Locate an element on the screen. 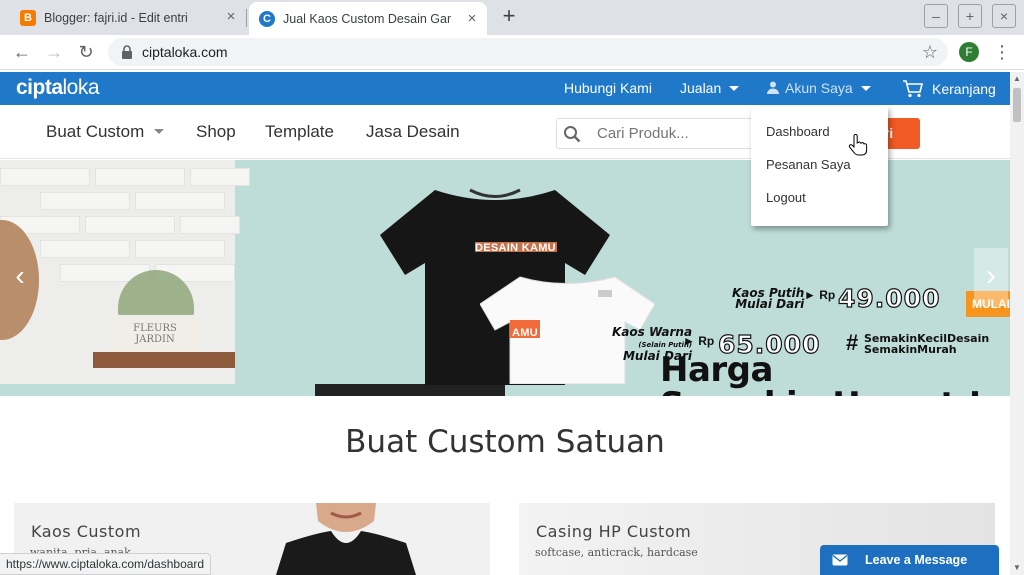 Image resolution: width=1024 pixels, height=575 pixels. browser-menu-icon: ⋮ is located at coordinates (1002, 52).